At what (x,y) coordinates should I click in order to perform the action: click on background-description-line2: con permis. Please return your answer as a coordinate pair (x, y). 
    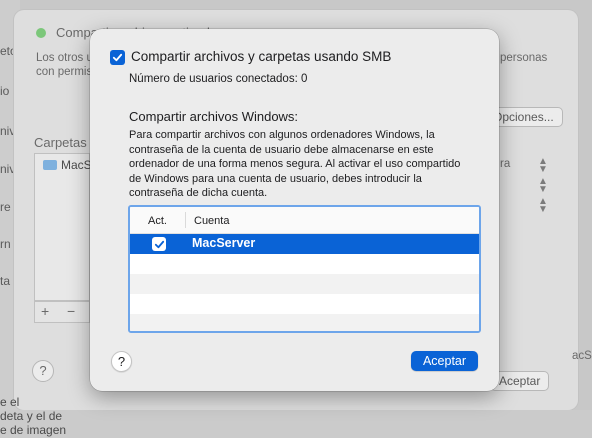
    Looking at the image, I should click on (64, 72).